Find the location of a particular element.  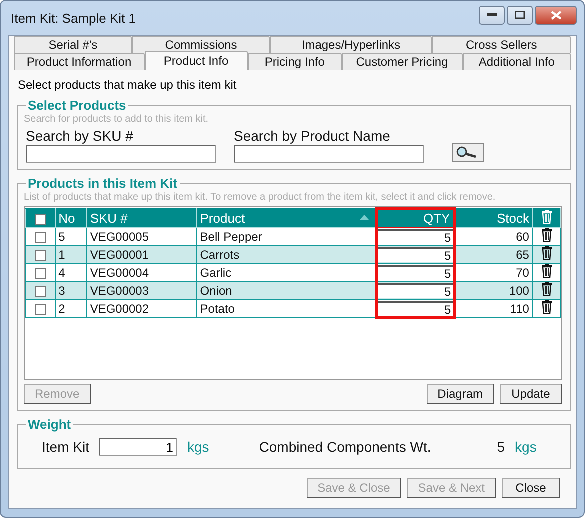

table-cell: VEG00005 is located at coordinates (141, 237).